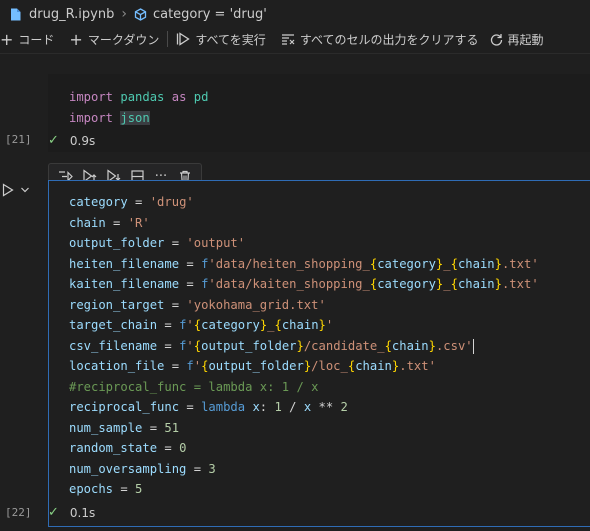 The height and width of the screenshot is (531, 590). What do you see at coordinates (82, 512) in the screenshot?
I see `cell-2-time: 0.1s` at bounding box center [82, 512].